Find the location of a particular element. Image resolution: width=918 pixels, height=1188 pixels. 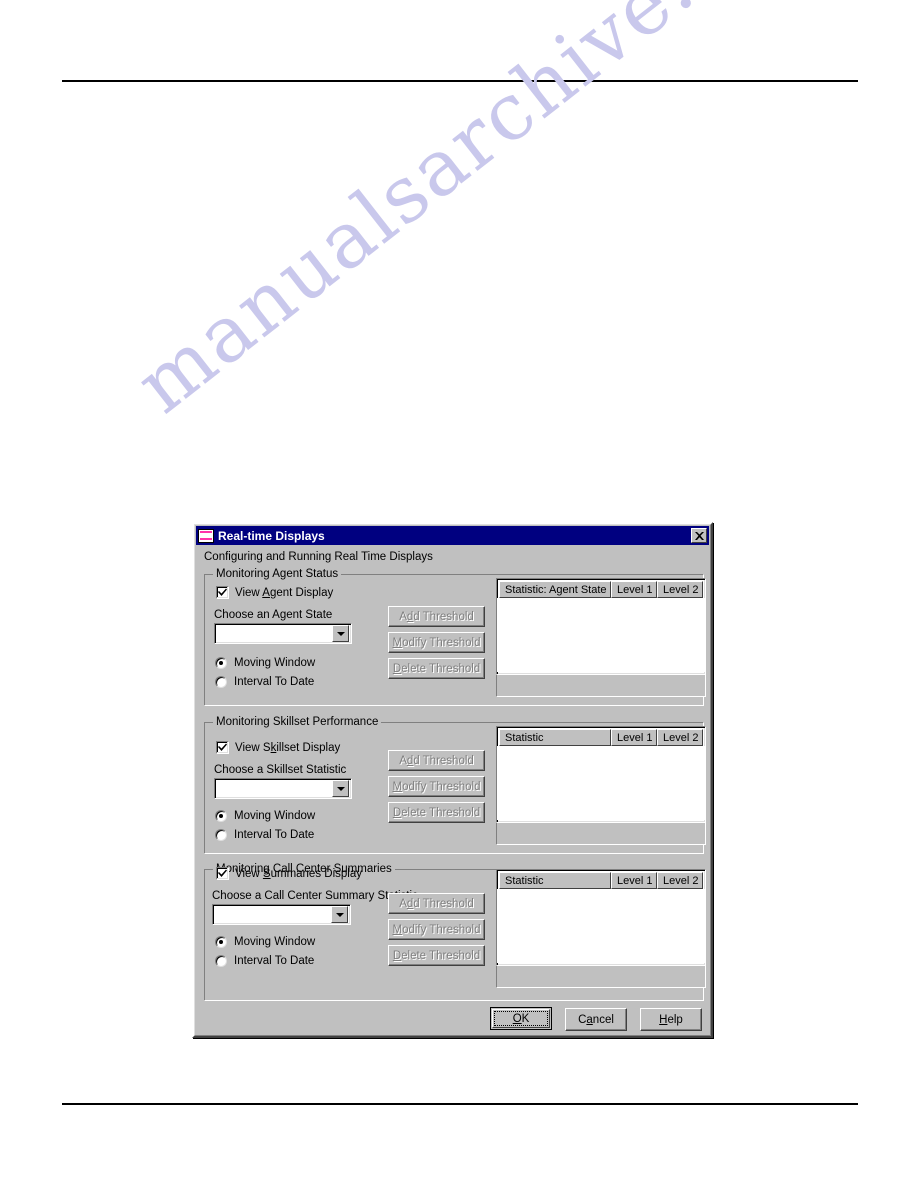

skillset-threshold-listview: Statistic Level 1 Level 2 is located at coordinates (601, 774).